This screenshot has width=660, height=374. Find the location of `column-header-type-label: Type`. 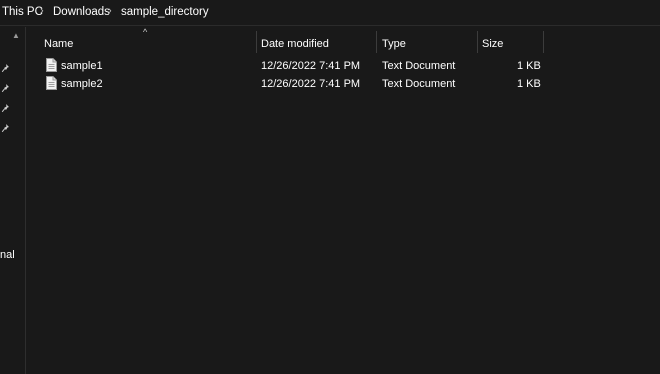

column-header-type-label: Type is located at coordinates (394, 44).